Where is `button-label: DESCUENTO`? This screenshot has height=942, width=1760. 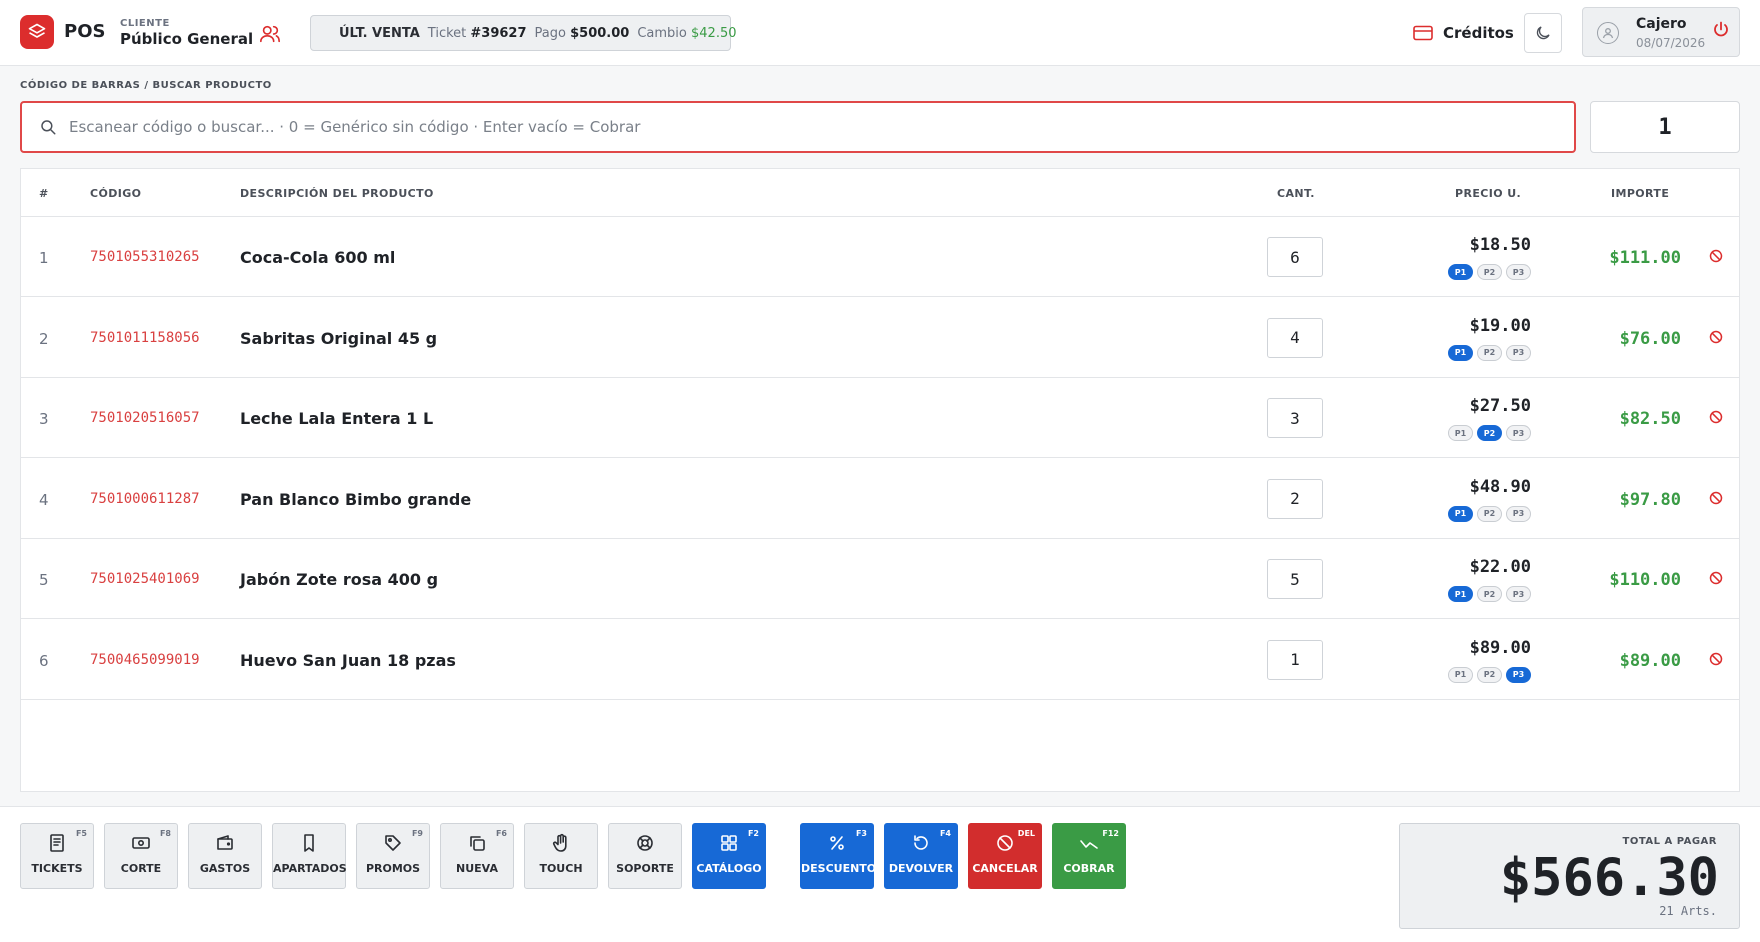 button-label: DESCUENTO is located at coordinates (839, 868).